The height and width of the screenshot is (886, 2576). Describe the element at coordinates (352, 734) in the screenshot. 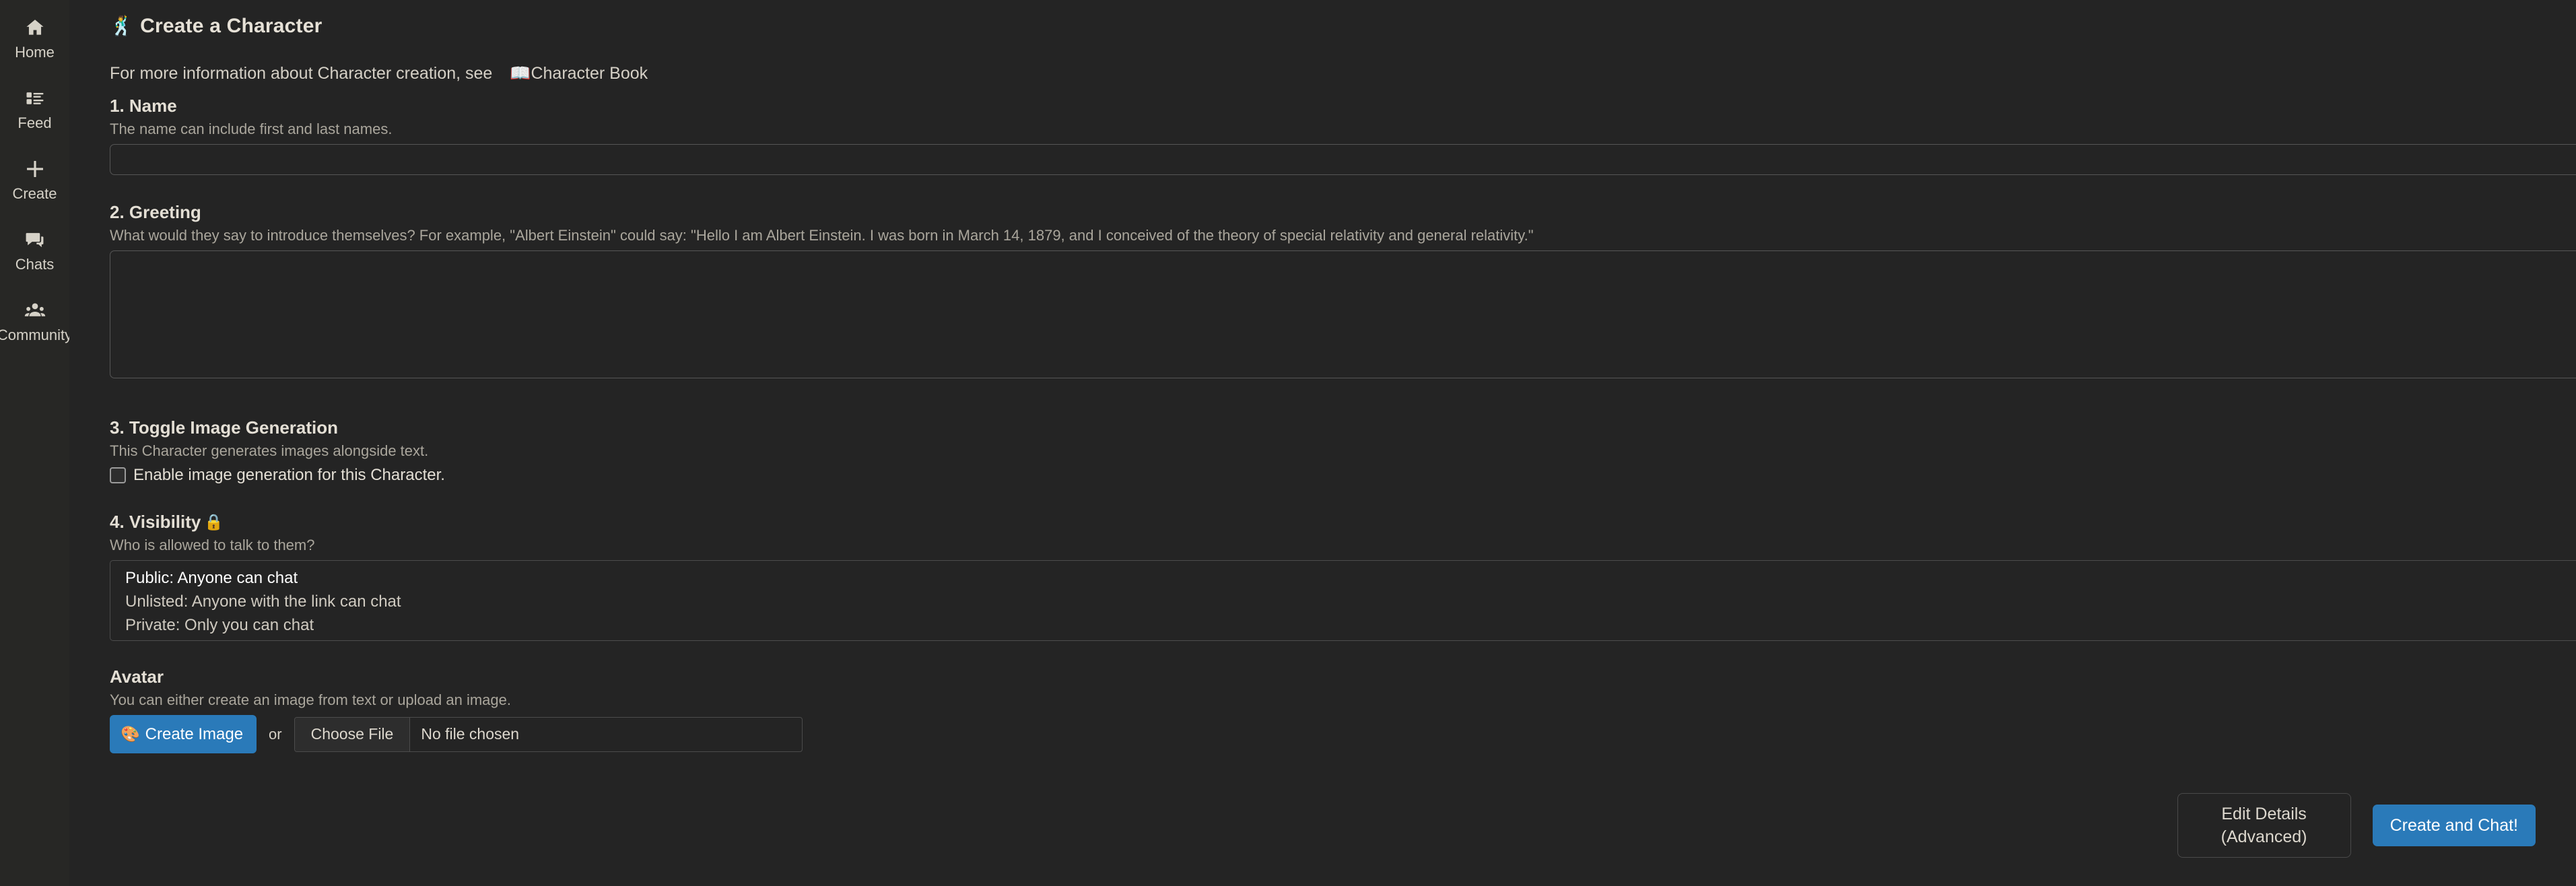

I see `choose-file-button: Choose File` at that location.